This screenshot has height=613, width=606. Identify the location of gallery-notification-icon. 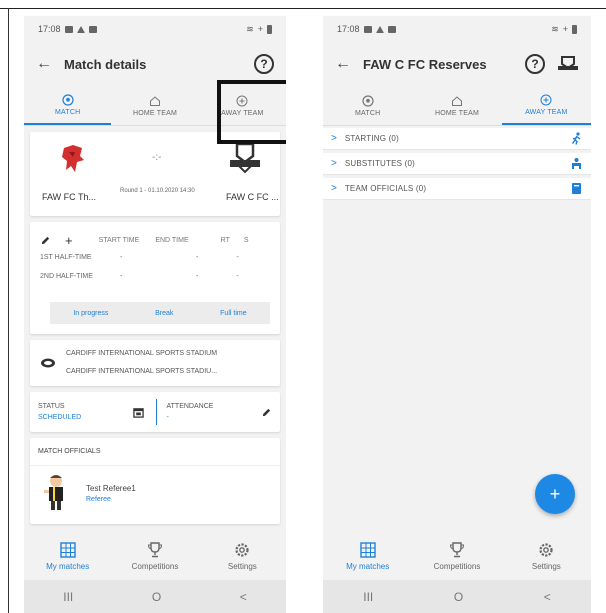
(68, 29).